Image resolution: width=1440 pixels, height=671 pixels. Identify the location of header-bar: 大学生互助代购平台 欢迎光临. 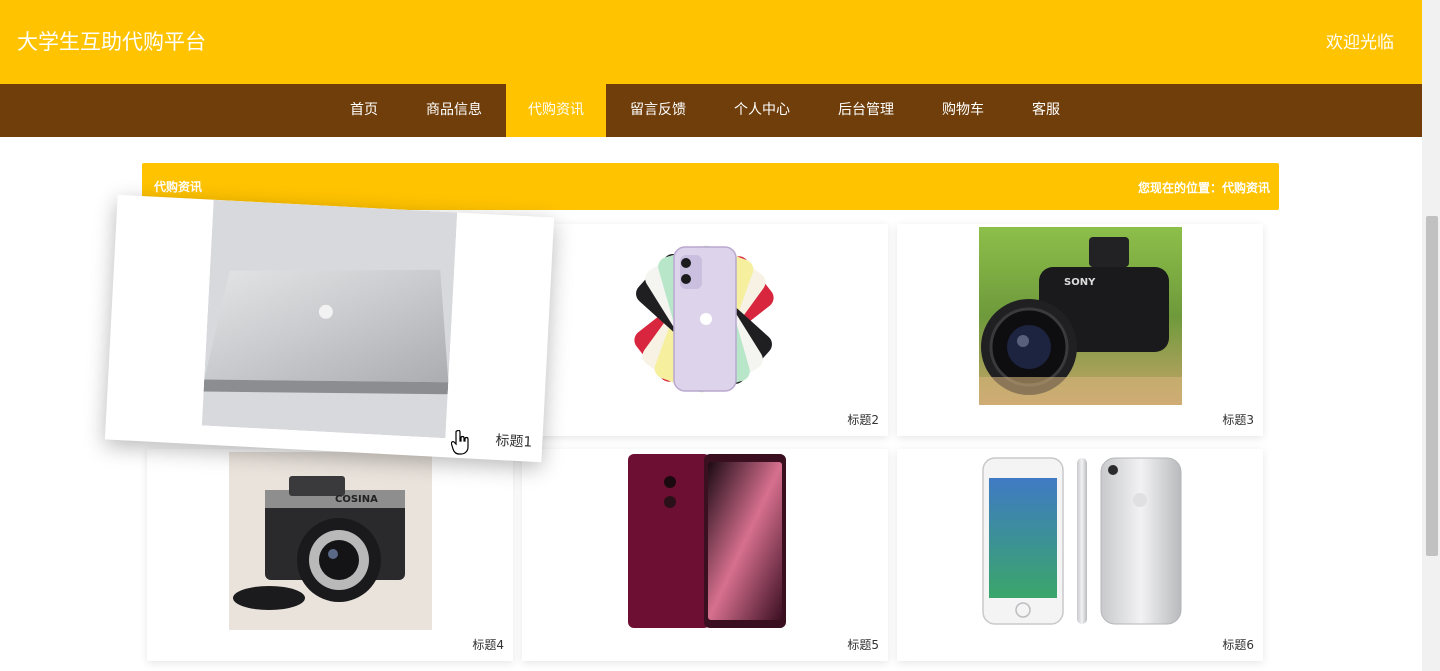
(711, 42).